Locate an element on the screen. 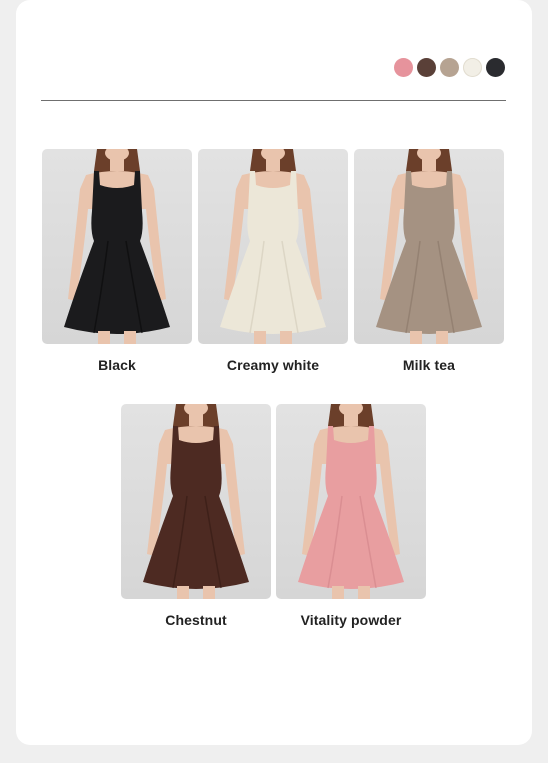  pink-swatch is located at coordinates (403, 67).